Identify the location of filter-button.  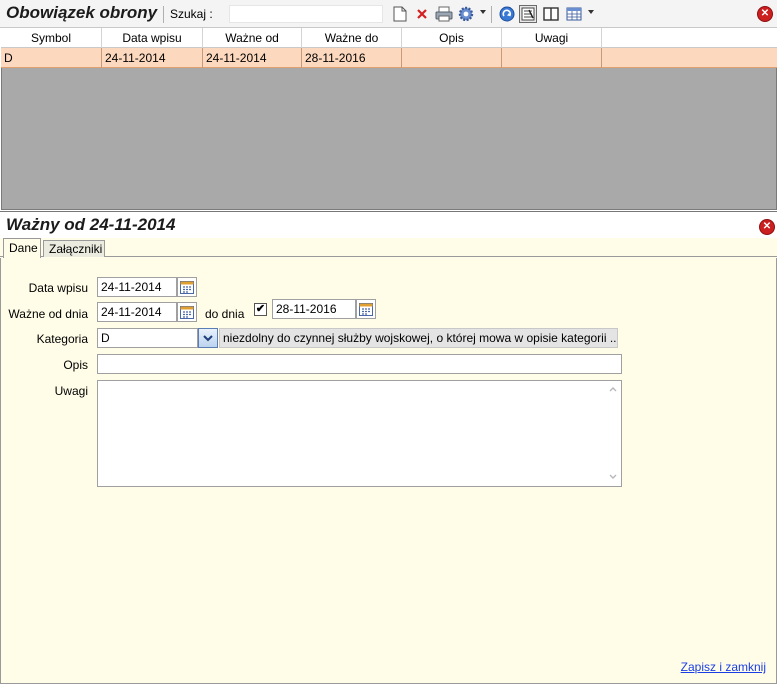
(528, 14).